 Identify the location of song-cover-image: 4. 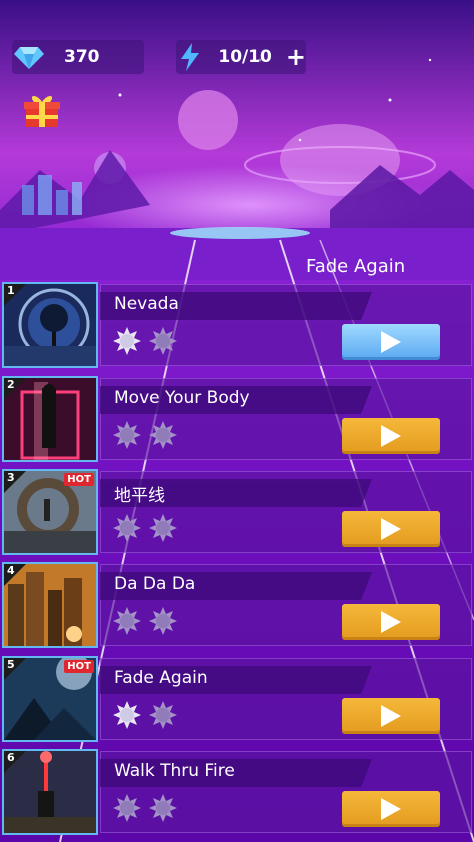
(50, 605).